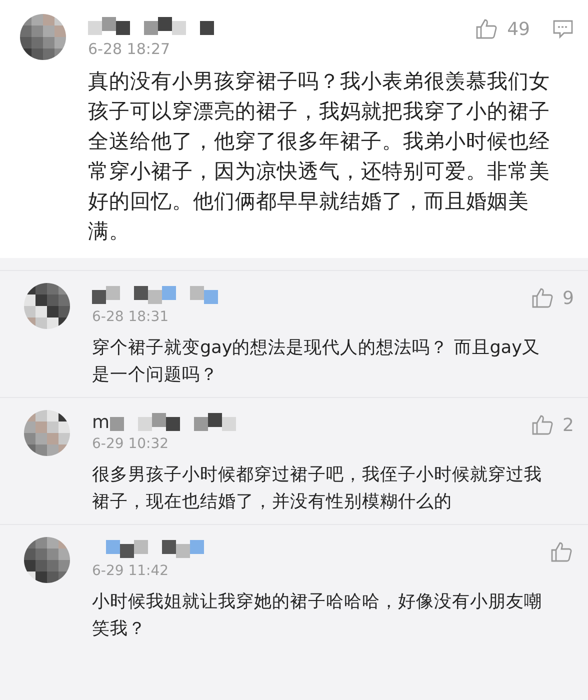  I want to click on comment-time: 6-29 11:42, so click(131, 571).